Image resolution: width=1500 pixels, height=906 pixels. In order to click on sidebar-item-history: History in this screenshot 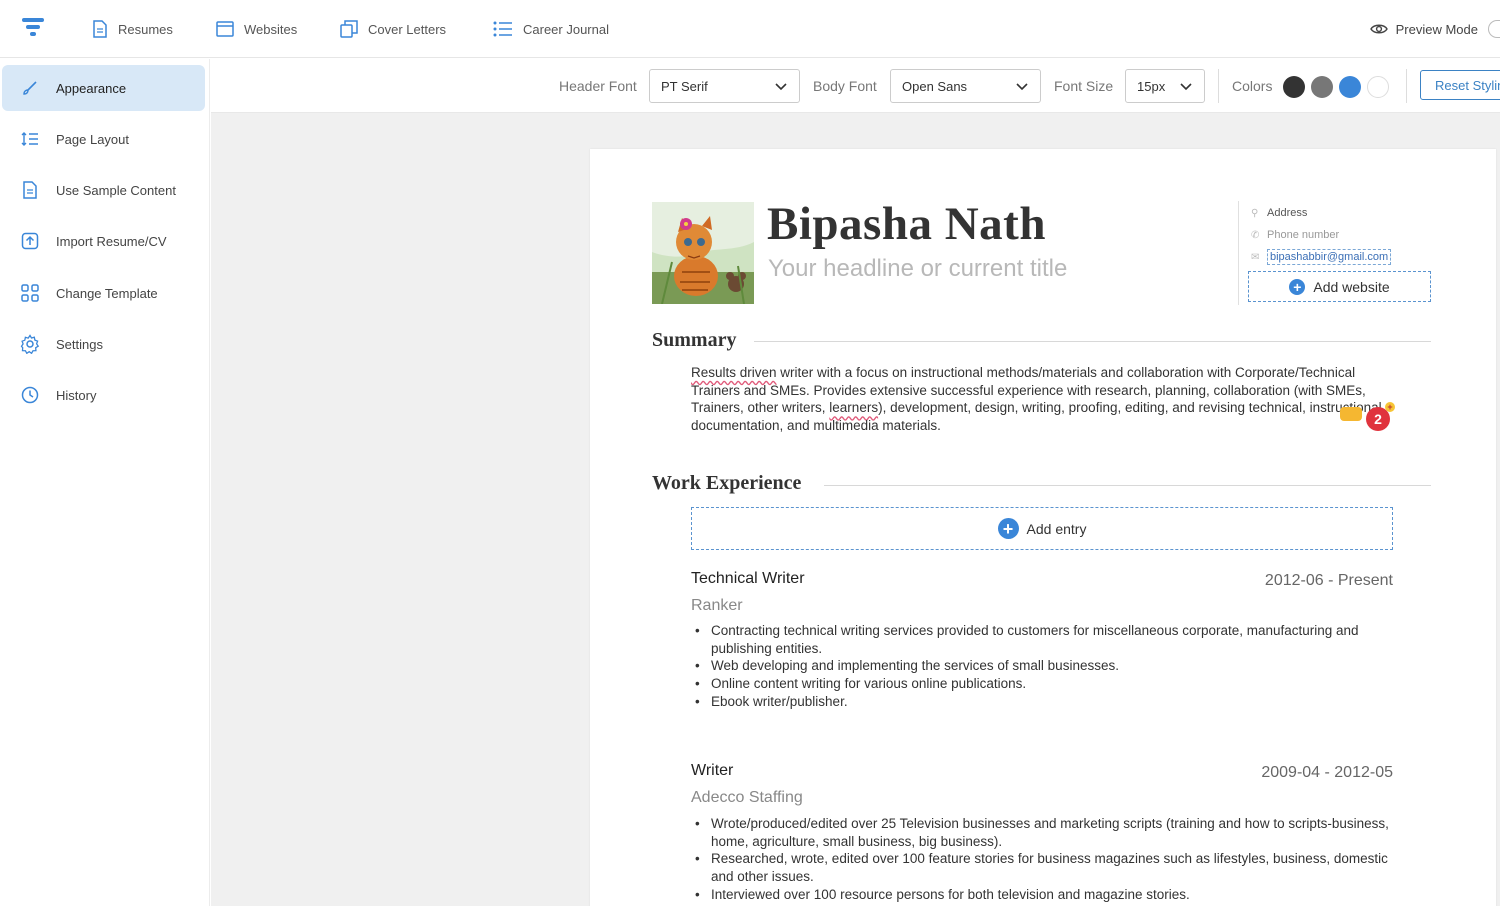, I will do `click(103, 395)`.